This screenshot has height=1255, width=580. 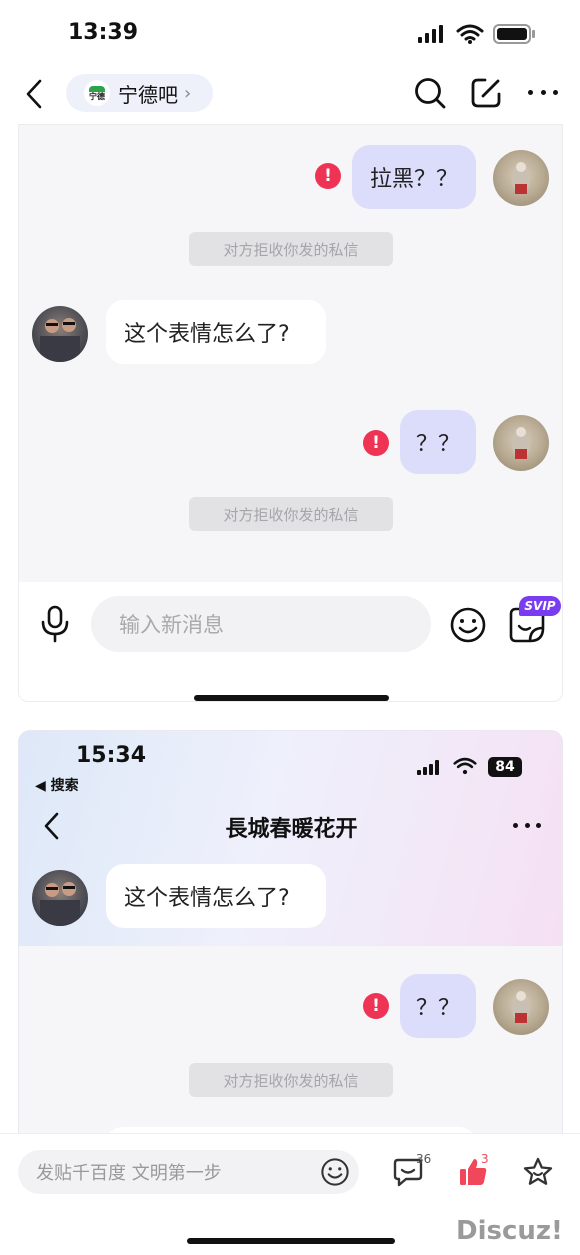 What do you see at coordinates (55, 624) in the screenshot?
I see `microphone-icon` at bounding box center [55, 624].